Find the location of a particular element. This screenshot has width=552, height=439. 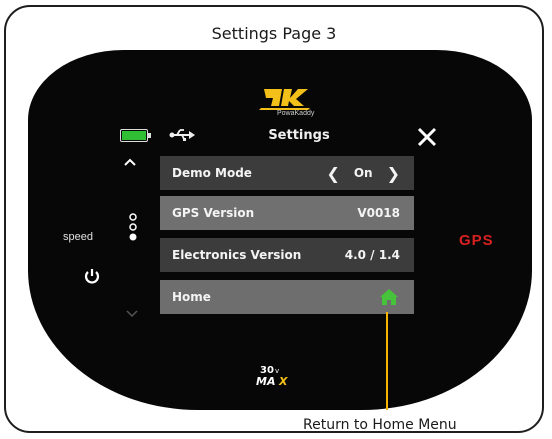

gps-label: GPS is located at coordinates (476, 240).